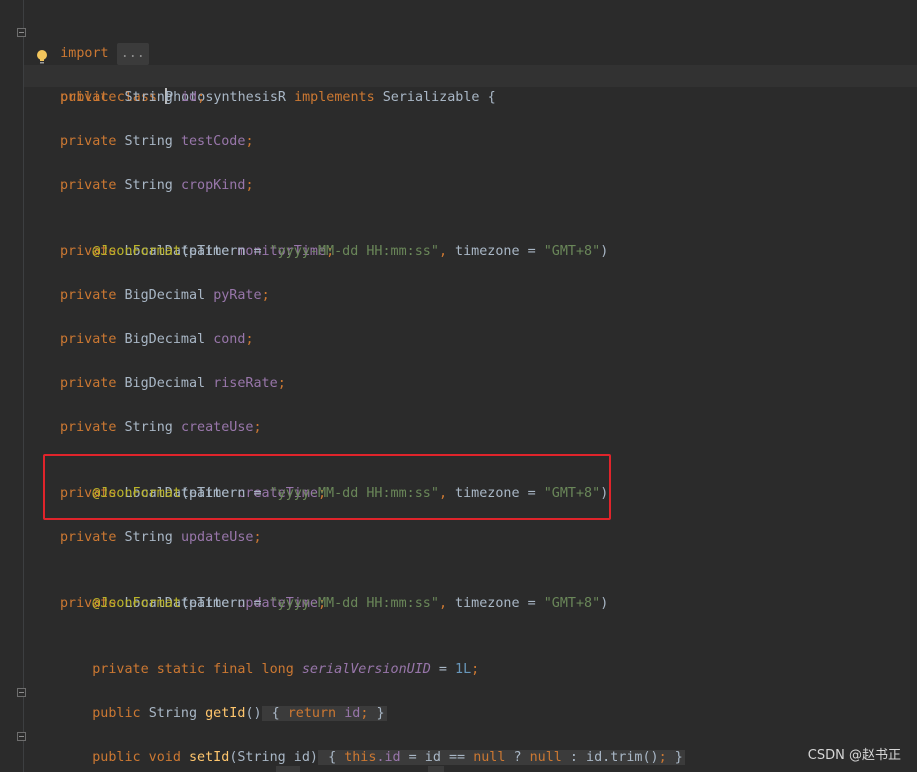 This screenshot has width=917, height=772. What do you see at coordinates (334, 97) in the screenshot?
I see `keyword: implements` at bounding box center [334, 97].